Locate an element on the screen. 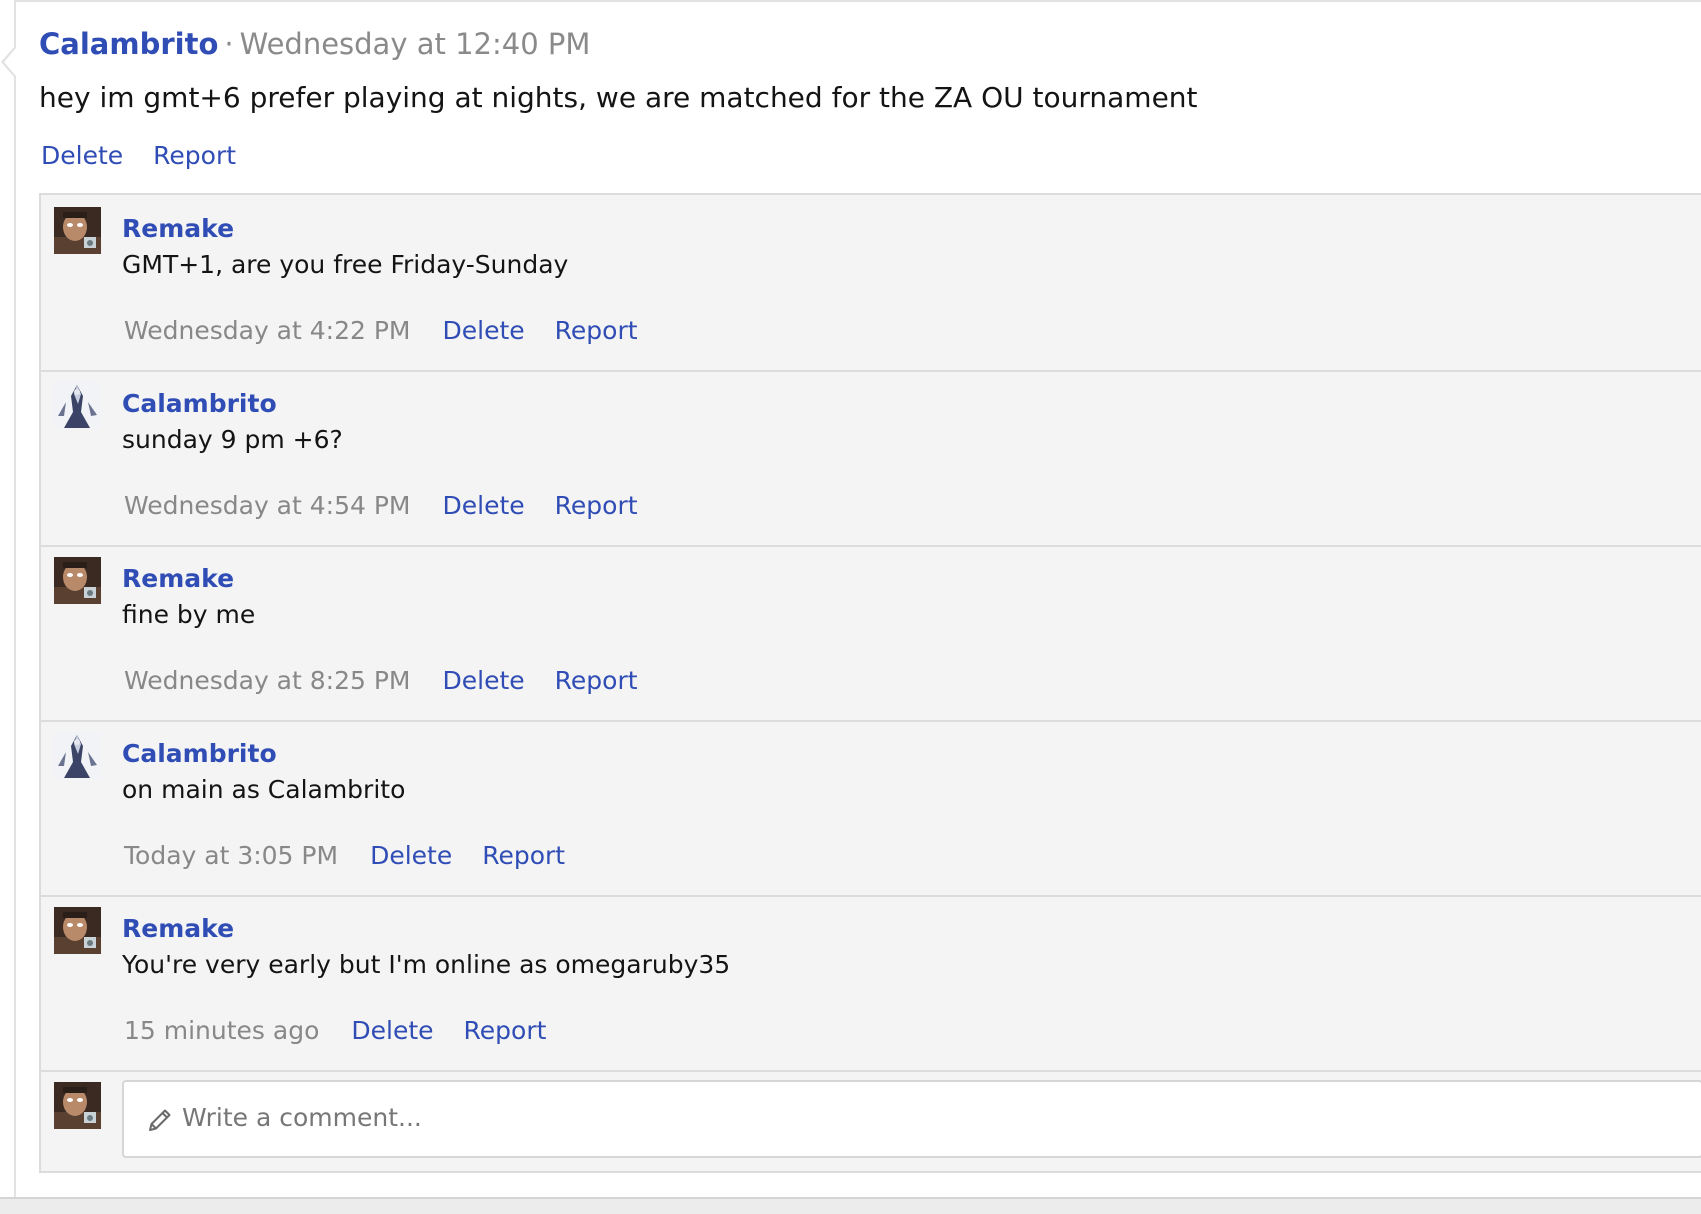  comment-text: fine by me is located at coordinates (189, 614).